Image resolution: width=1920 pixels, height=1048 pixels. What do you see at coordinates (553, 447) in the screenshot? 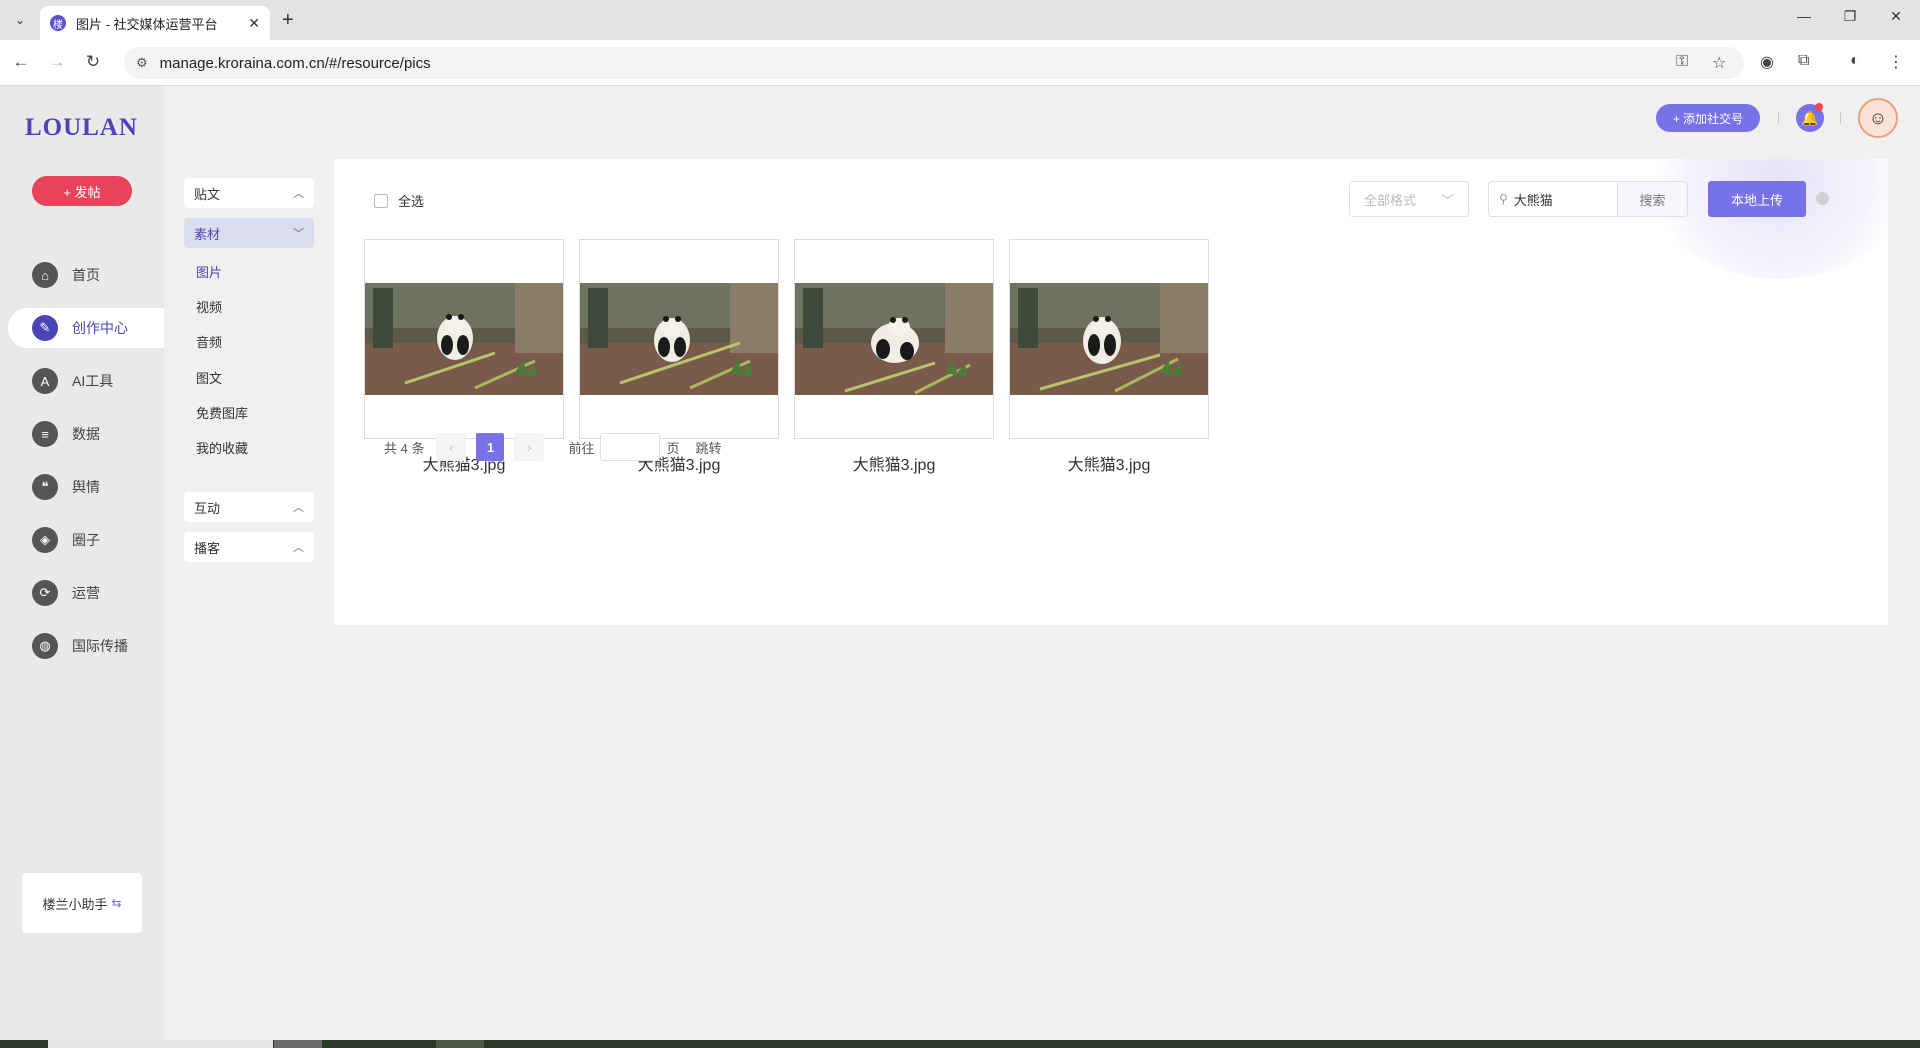
I see `pagination: 共 4 条 ‹ 1 › 前往 页 跳转` at bounding box center [553, 447].